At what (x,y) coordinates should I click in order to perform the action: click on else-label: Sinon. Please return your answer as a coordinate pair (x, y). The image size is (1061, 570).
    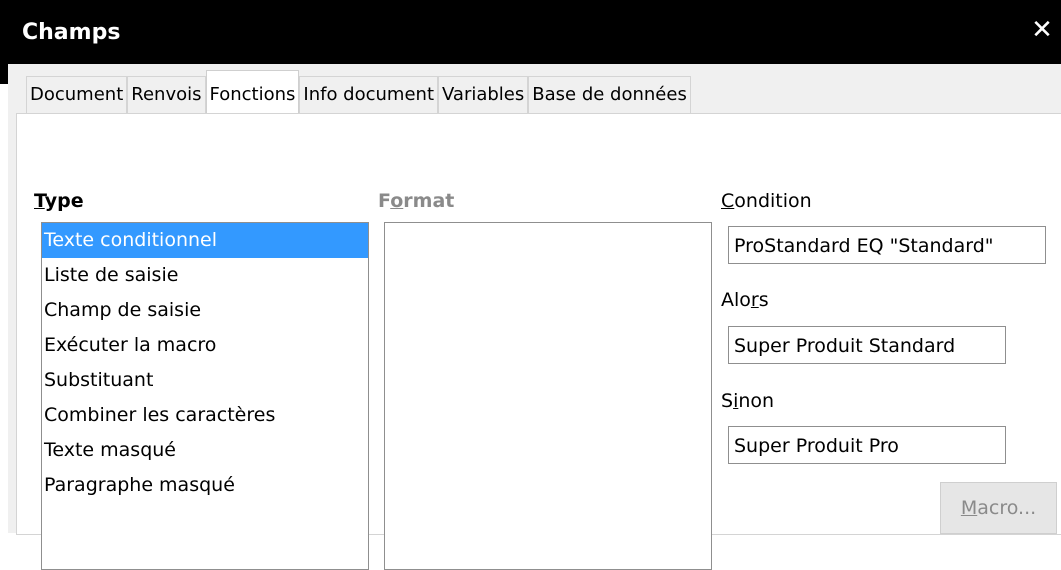
    Looking at the image, I should click on (748, 401).